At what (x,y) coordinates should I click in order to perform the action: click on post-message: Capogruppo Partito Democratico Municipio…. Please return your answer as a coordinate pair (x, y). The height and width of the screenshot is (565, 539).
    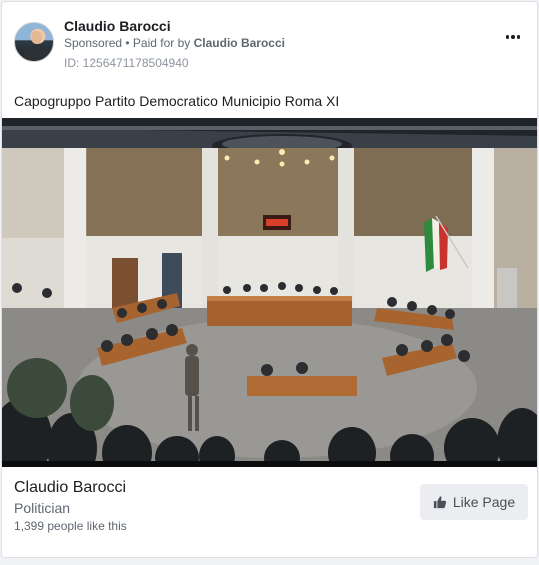
    Looking at the image, I should click on (177, 101).